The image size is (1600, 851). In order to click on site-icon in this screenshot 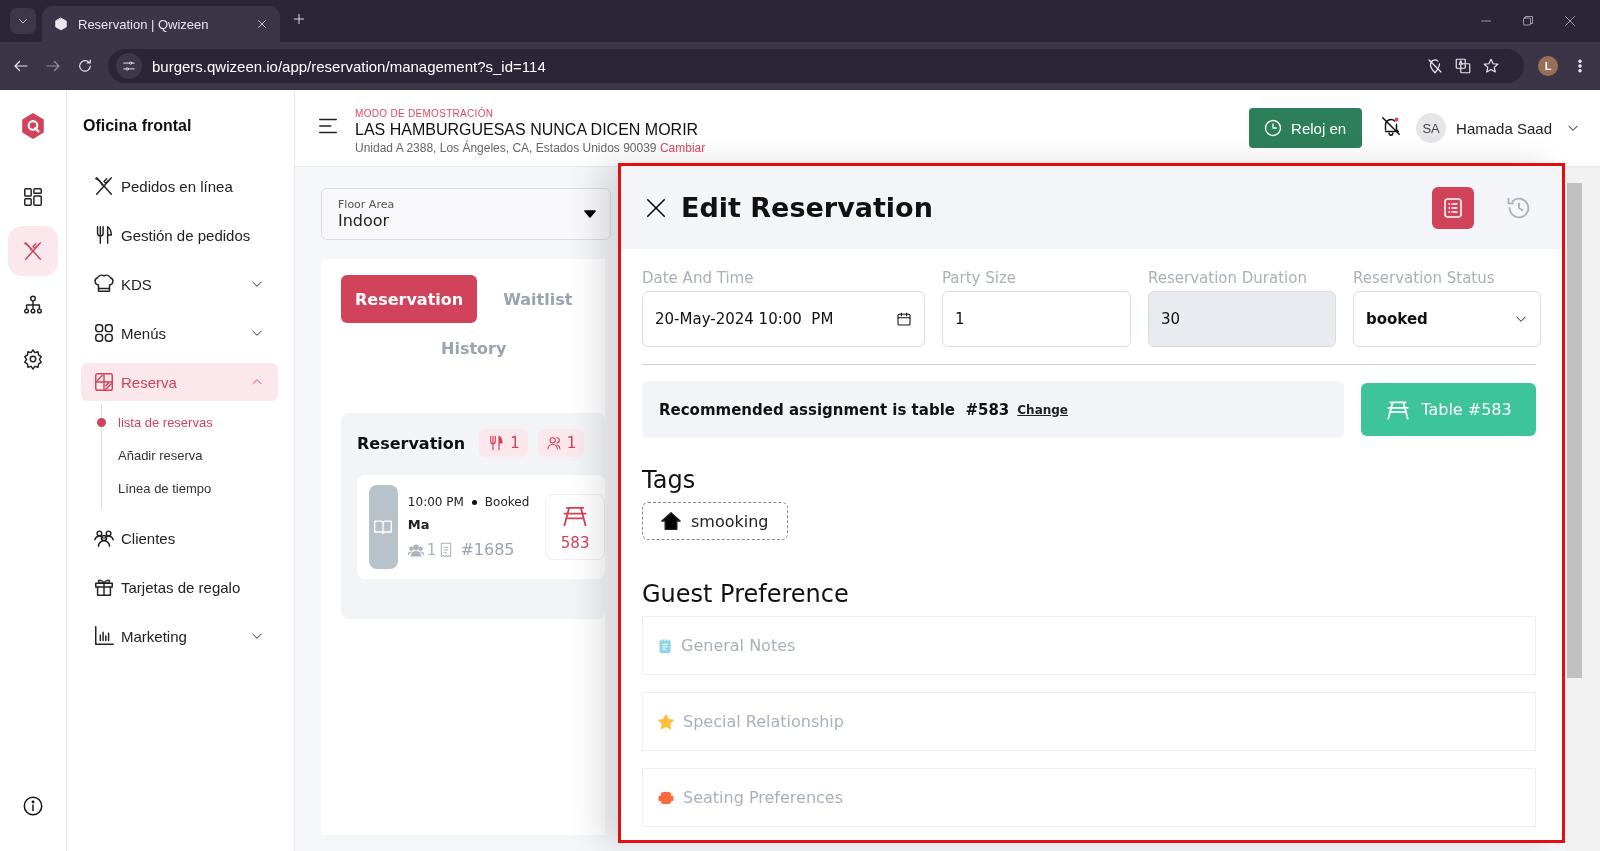, I will do `click(61, 24)`.